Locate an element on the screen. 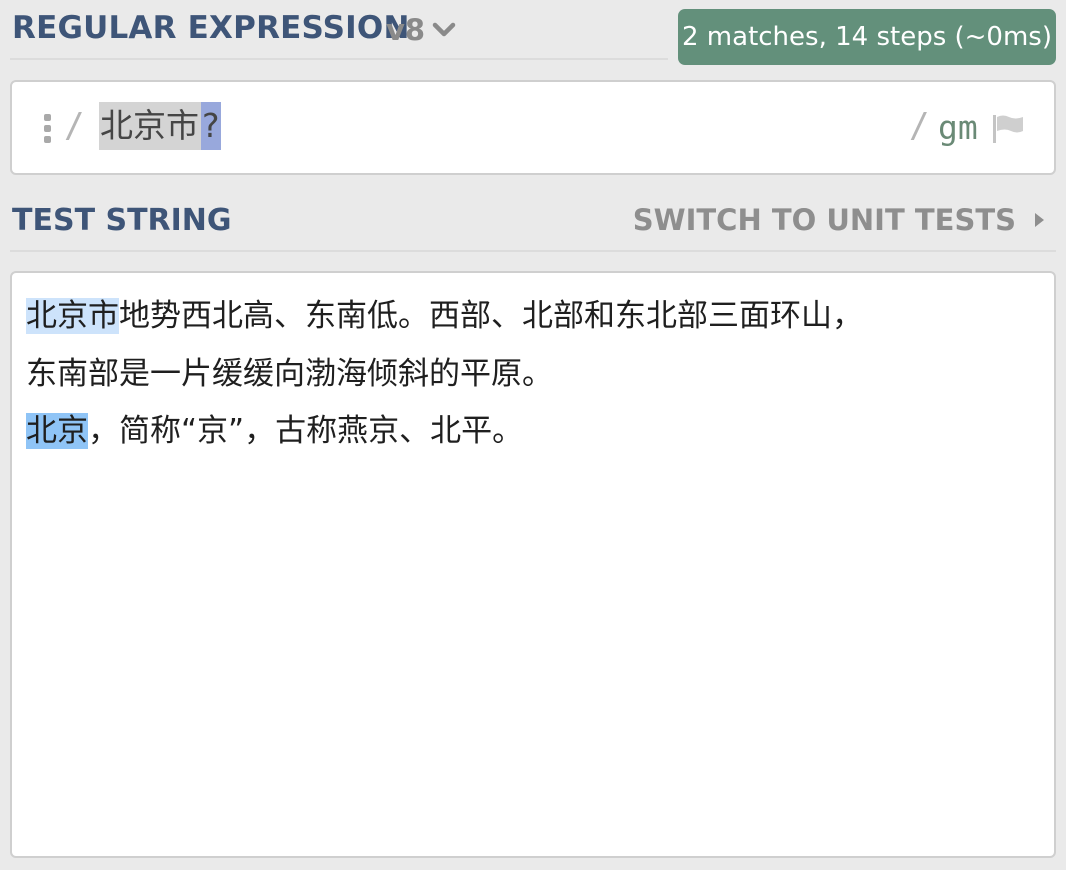  test-line-text: ，简称“京”，古称燕京、北平。 is located at coordinates (306, 431).